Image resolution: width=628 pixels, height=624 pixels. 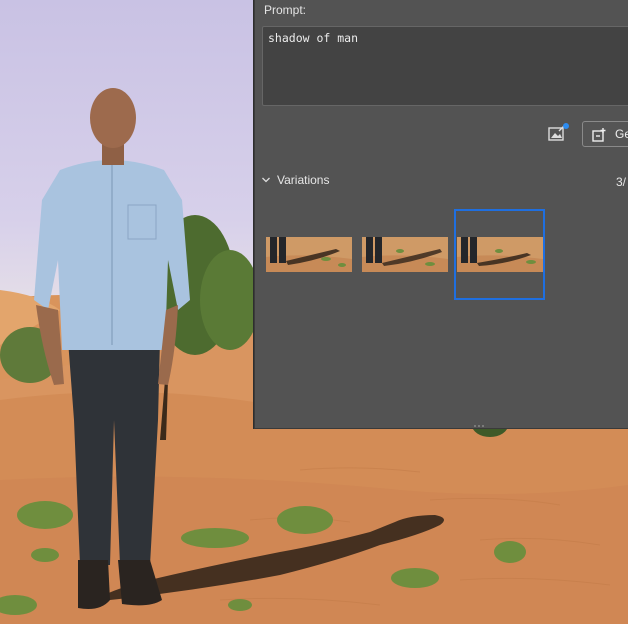 I want to click on prompt-label: Prompt:, so click(x=285, y=10).